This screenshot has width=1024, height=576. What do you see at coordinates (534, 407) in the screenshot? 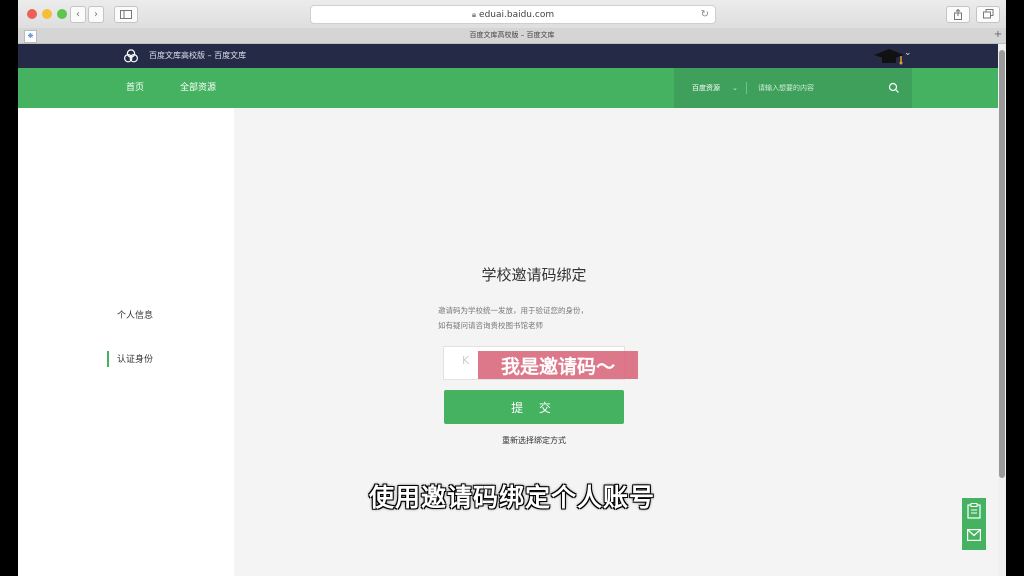
I see `submit-button: 提 交` at bounding box center [534, 407].